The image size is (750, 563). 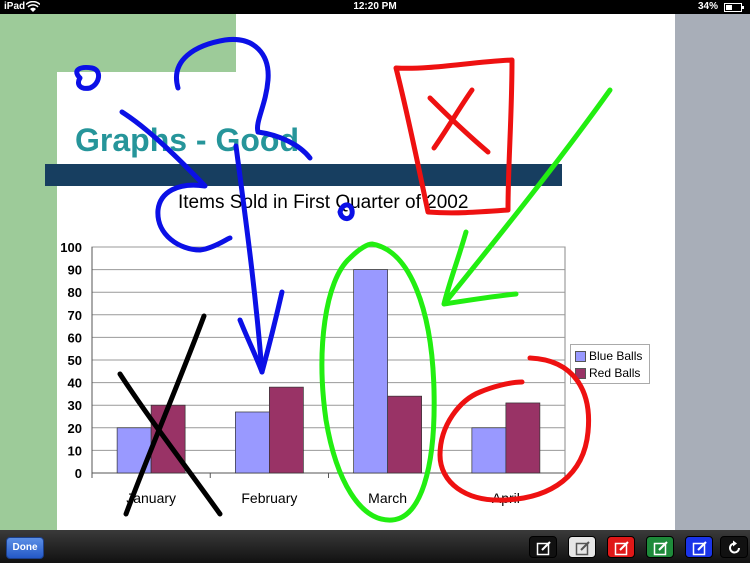 What do you see at coordinates (375, 546) in the screenshot?
I see `bottom-toolbar: Done` at bounding box center [375, 546].